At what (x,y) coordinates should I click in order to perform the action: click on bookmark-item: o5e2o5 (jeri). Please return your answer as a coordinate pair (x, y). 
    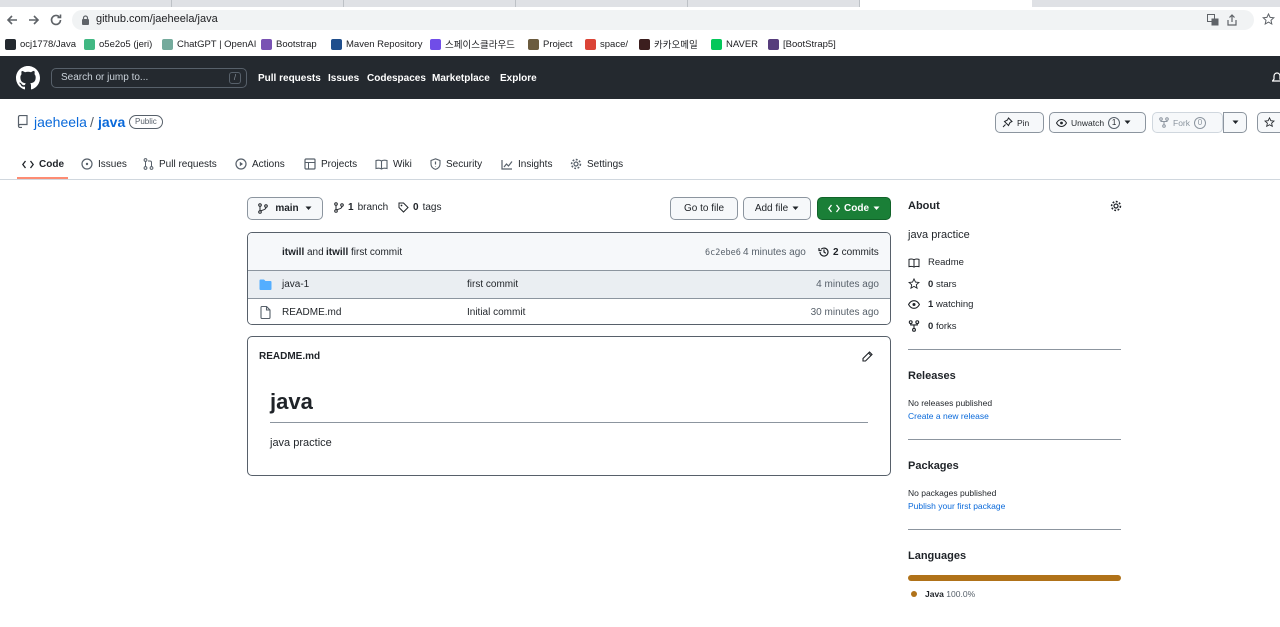
    Looking at the image, I should click on (118, 44).